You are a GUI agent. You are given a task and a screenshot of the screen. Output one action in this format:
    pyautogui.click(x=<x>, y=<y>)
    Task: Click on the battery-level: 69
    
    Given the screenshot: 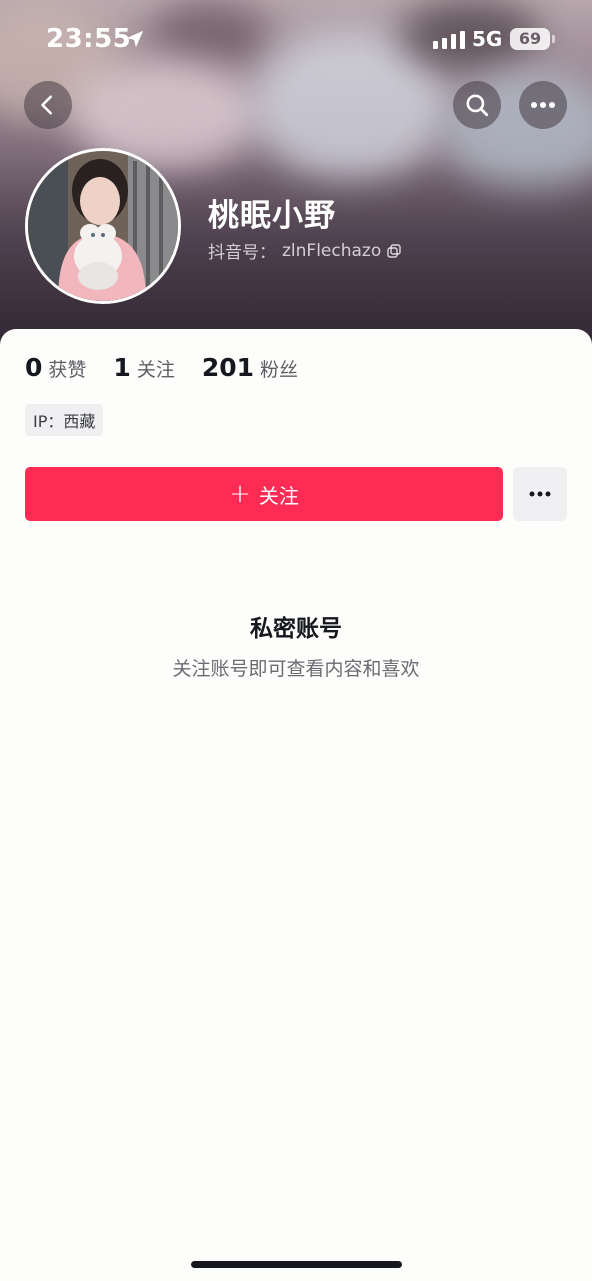 What is the action you would take?
    pyautogui.click(x=530, y=38)
    